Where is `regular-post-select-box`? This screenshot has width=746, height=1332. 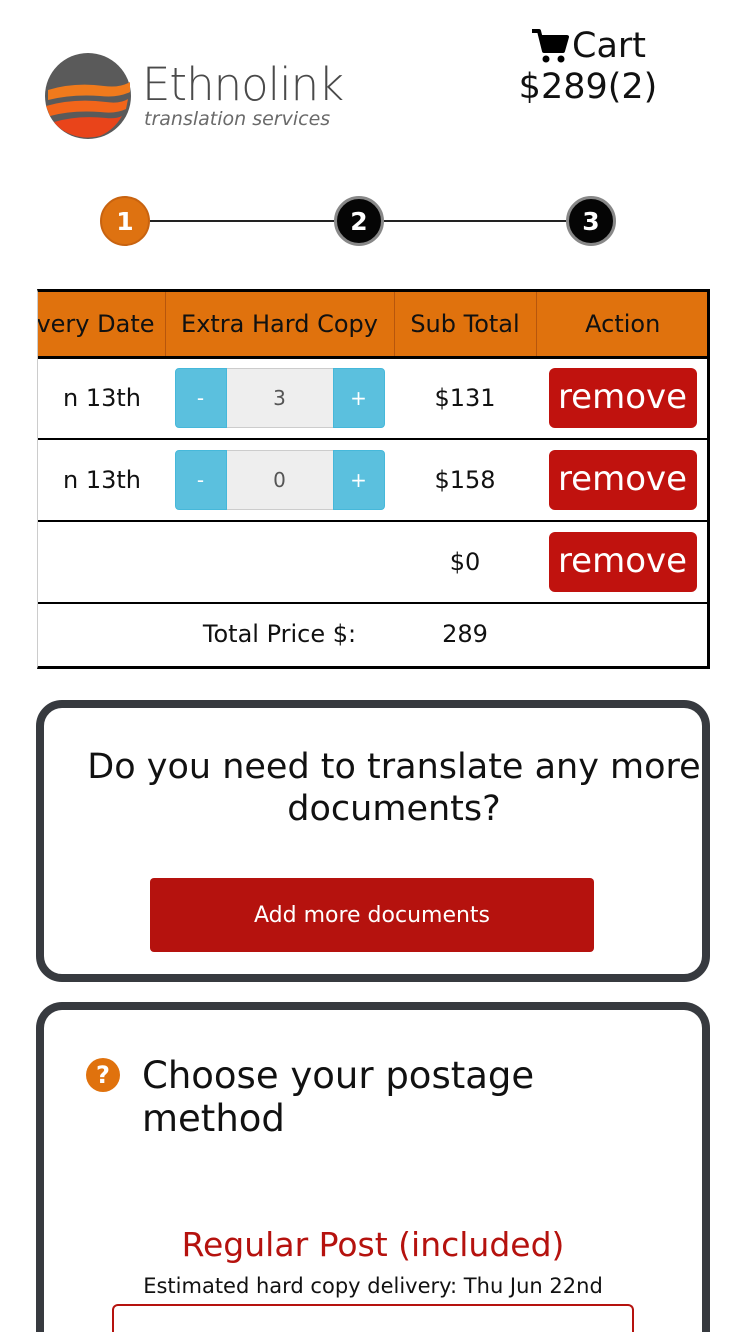 regular-post-select-box is located at coordinates (373, 1318).